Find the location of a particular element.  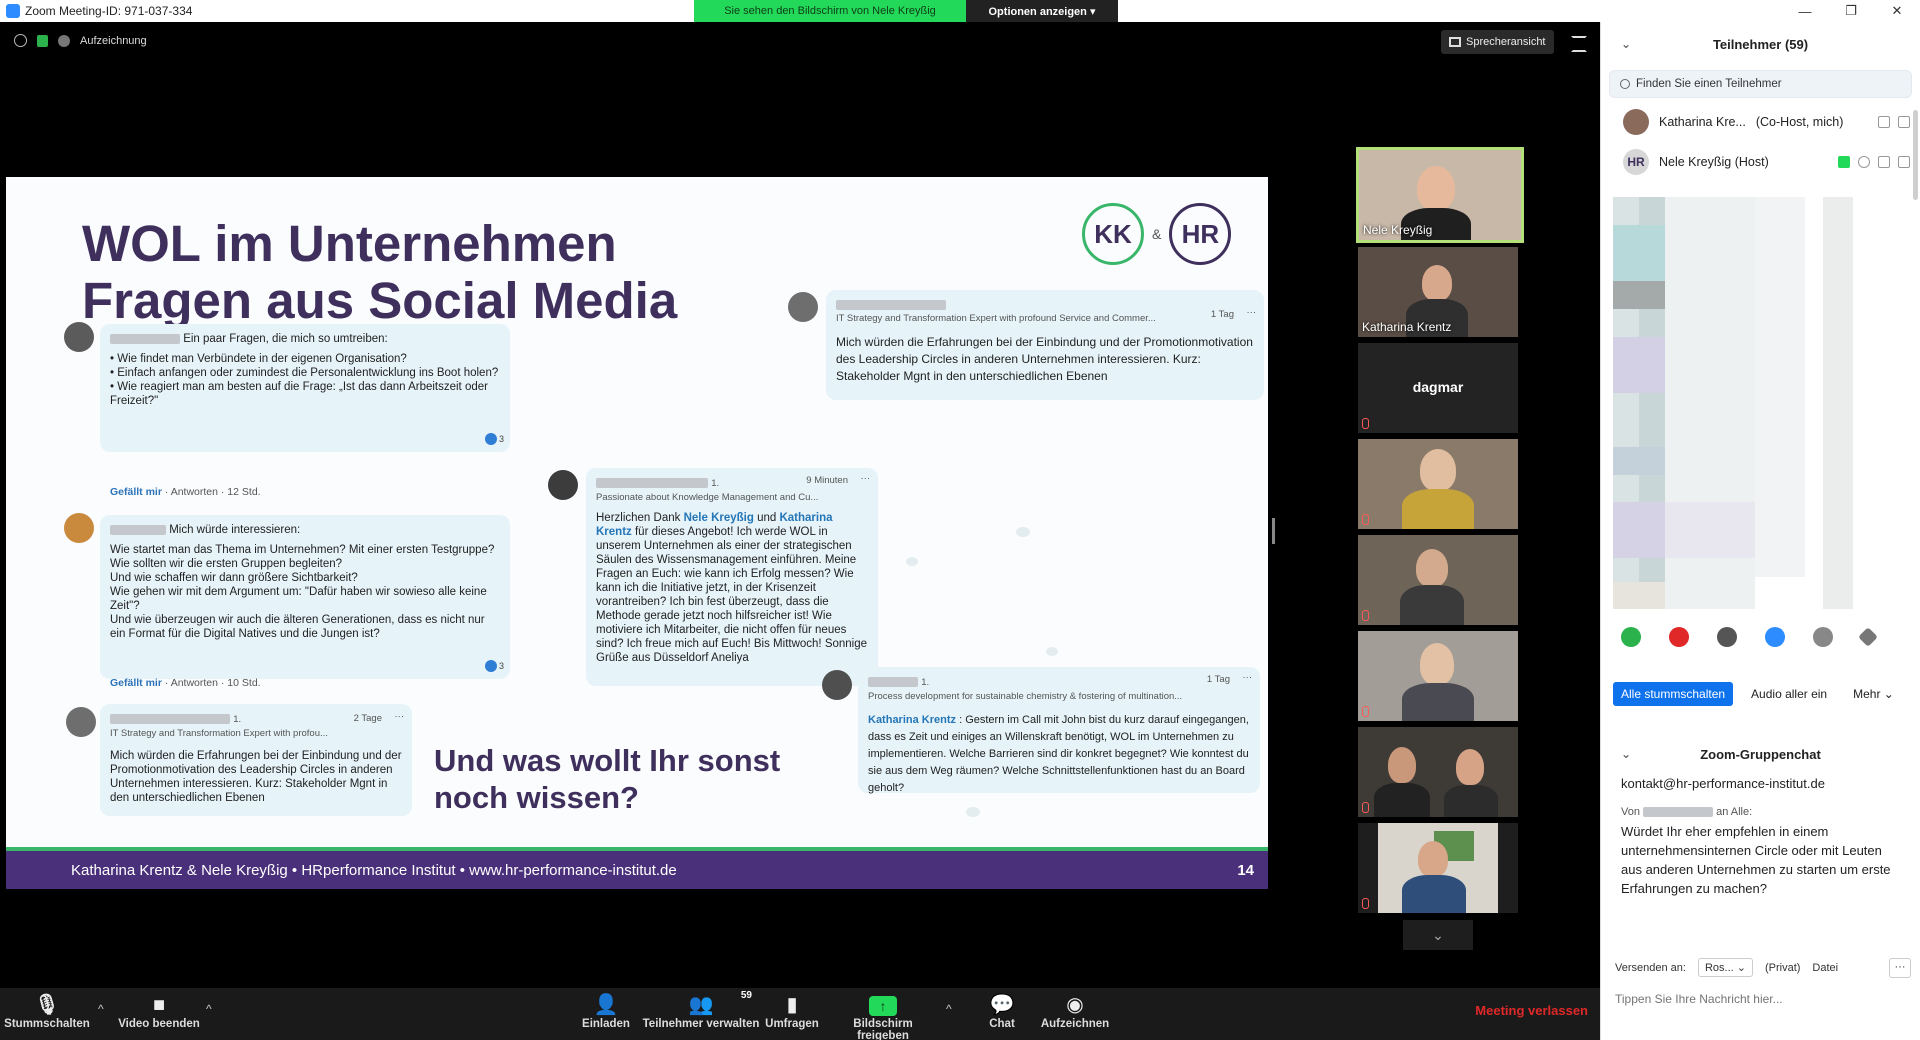

leave-meeting-button: Meeting verlassen is located at coordinates (1531, 1010).